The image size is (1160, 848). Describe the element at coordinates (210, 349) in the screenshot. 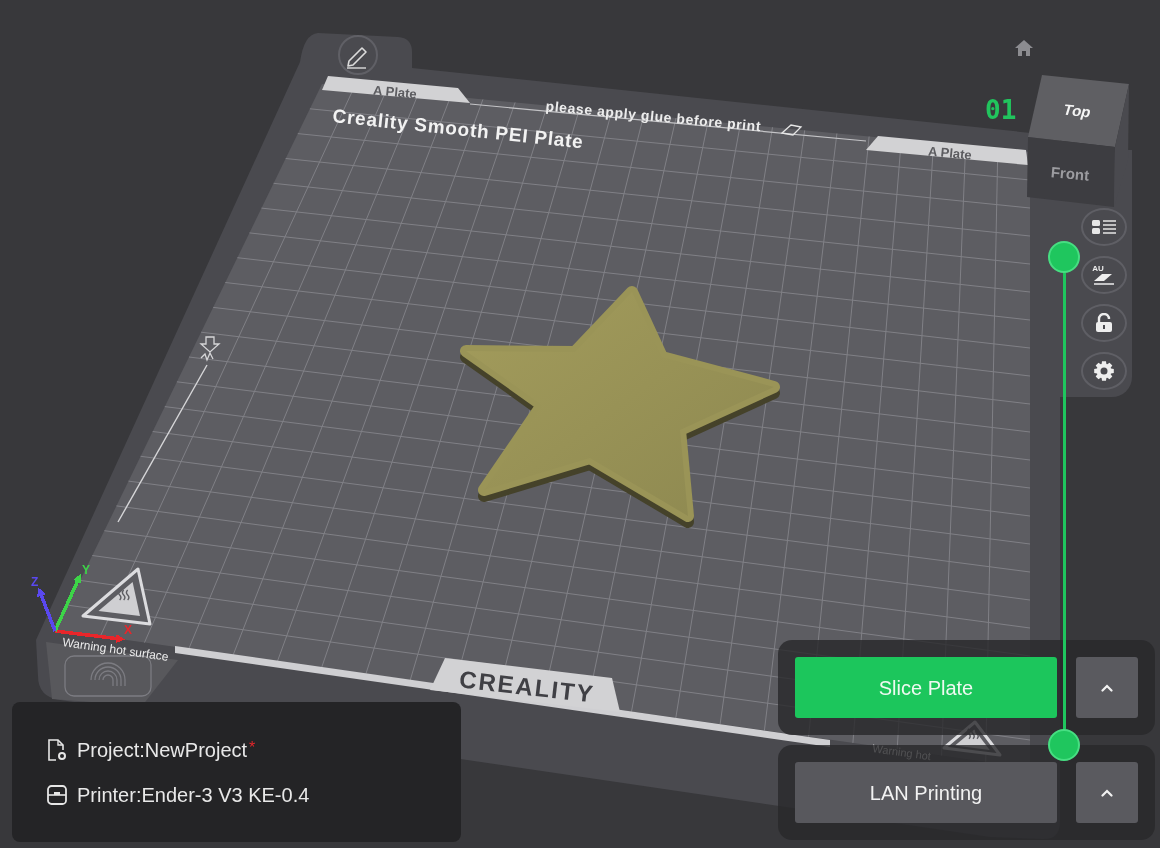

I see `down-arrow-icon` at that location.